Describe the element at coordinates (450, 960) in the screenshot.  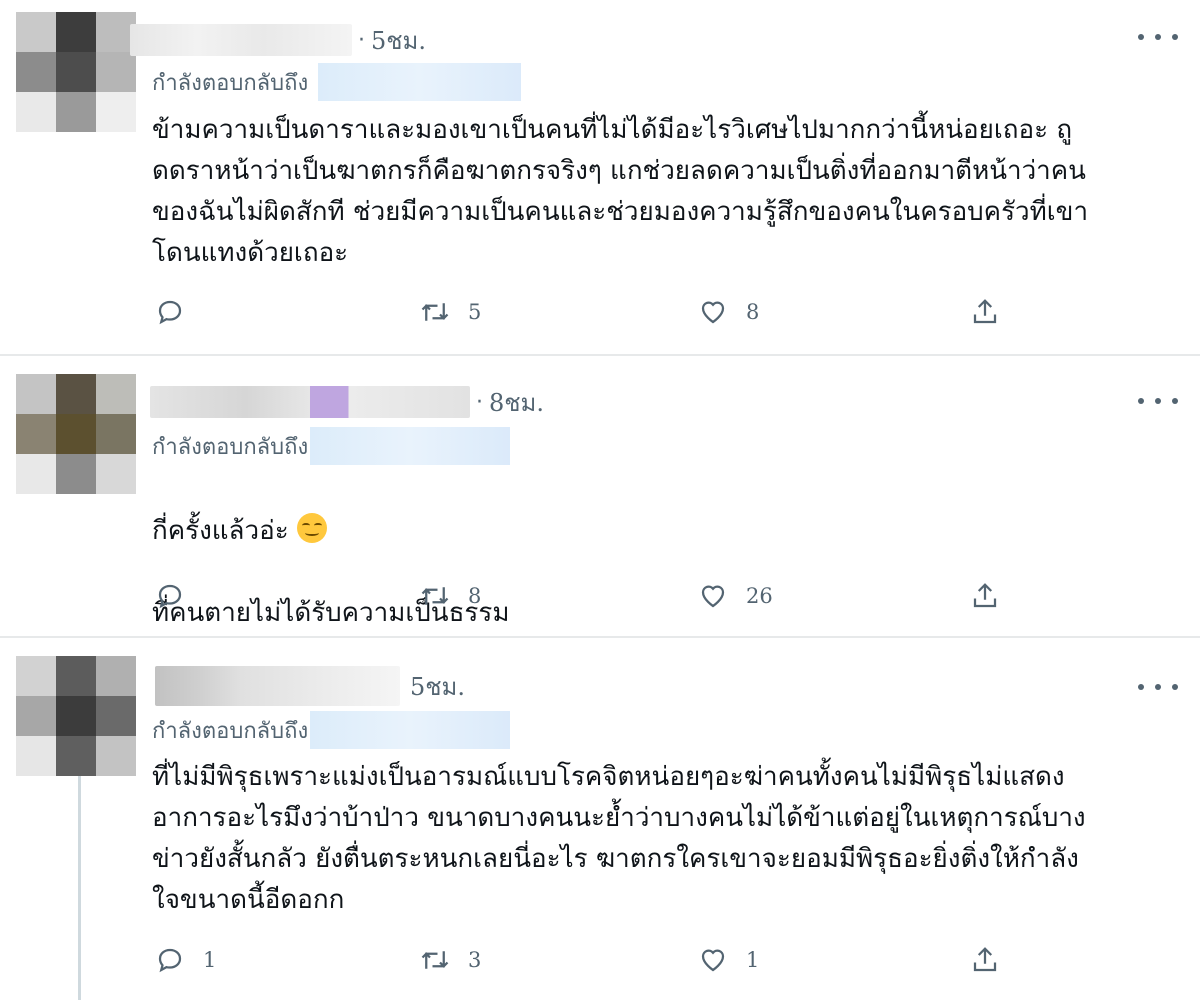
I see `retweet-button: 3` at that location.